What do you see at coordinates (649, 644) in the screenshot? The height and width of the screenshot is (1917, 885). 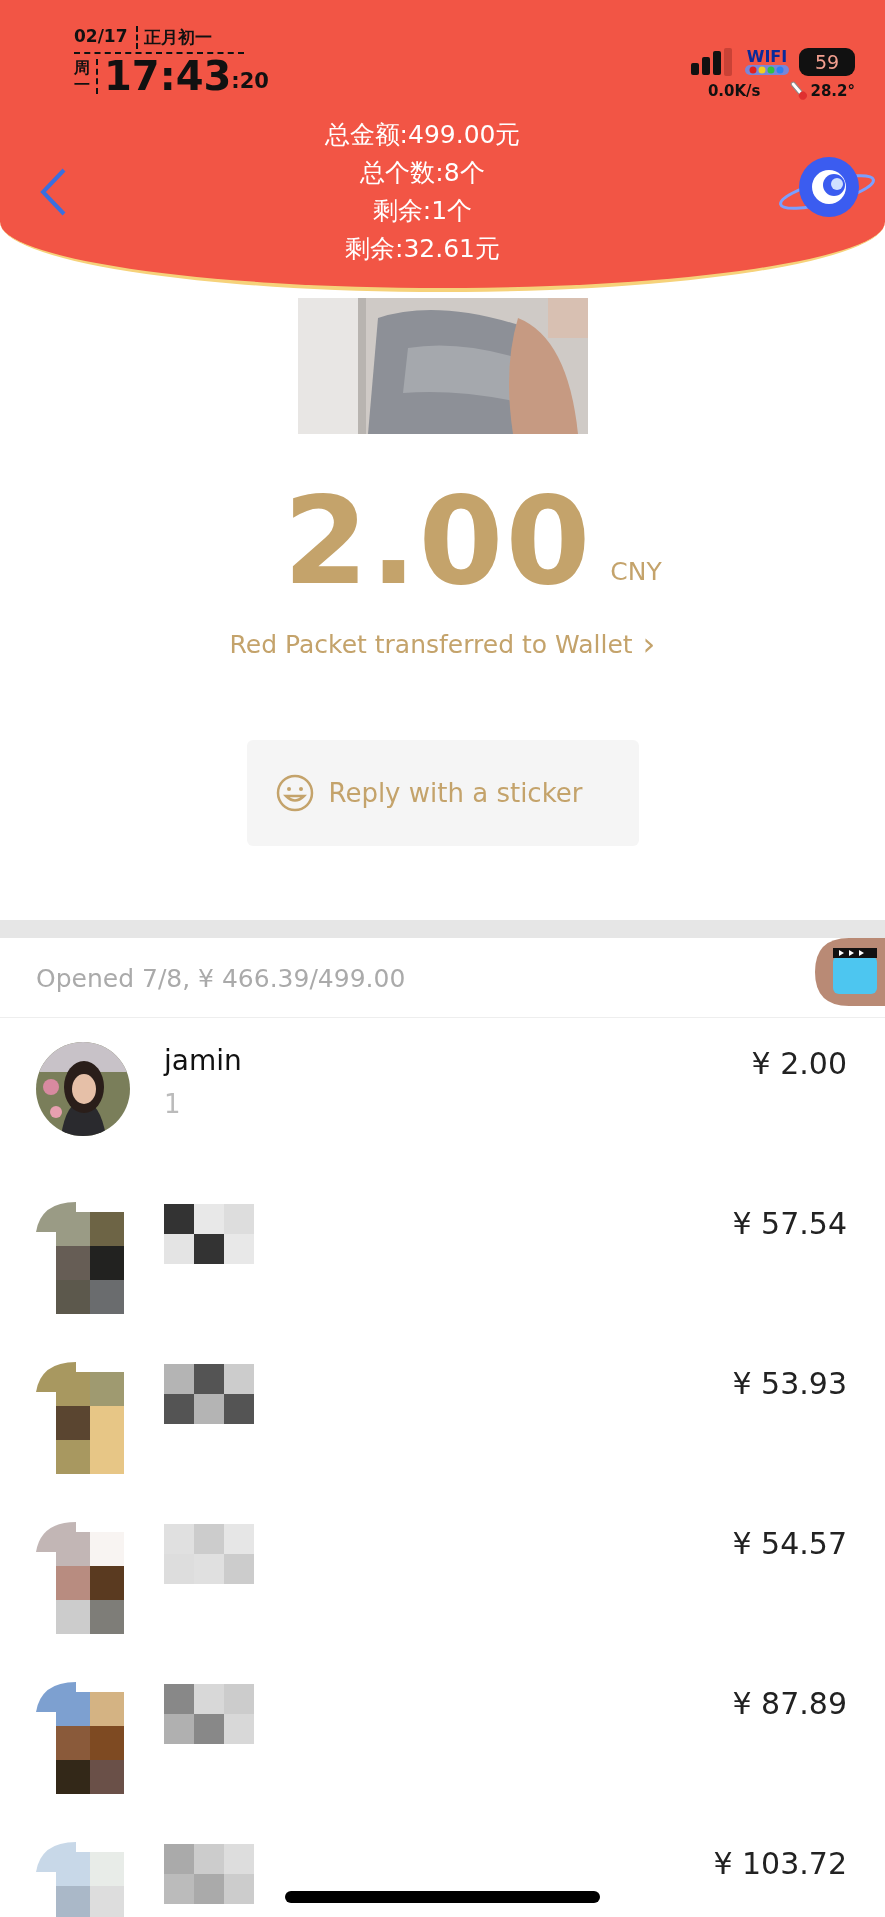 I see `chevron-icon: ›` at bounding box center [649, 644].